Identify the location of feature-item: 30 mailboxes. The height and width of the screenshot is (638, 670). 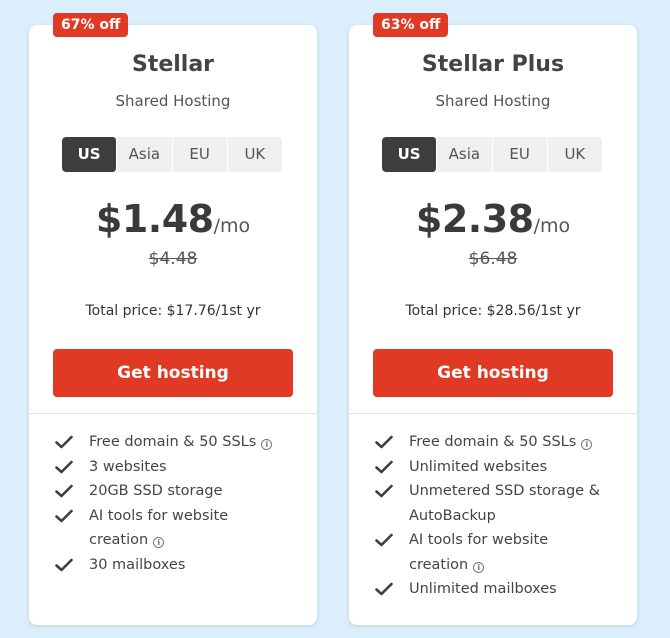
(180, 565).